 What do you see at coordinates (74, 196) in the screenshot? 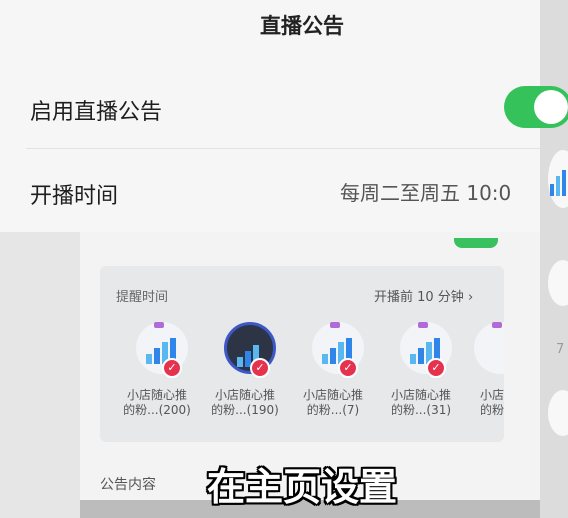
I see `start-time-label: 开播时间` at bounding box center [74, 196].